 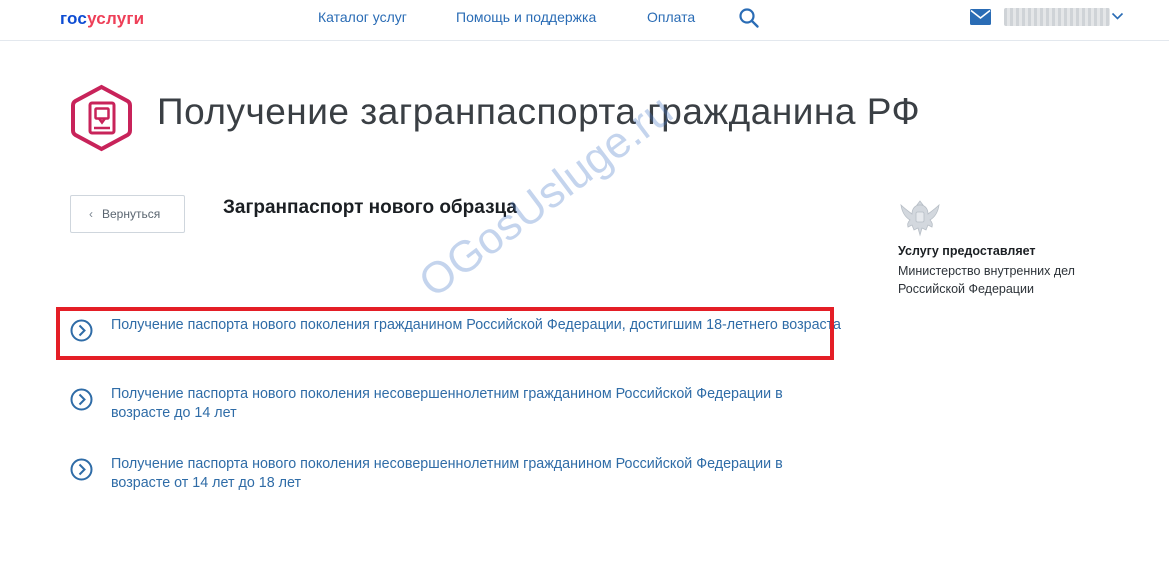 I want to click on mail-icon, so click(x=980, y=17).